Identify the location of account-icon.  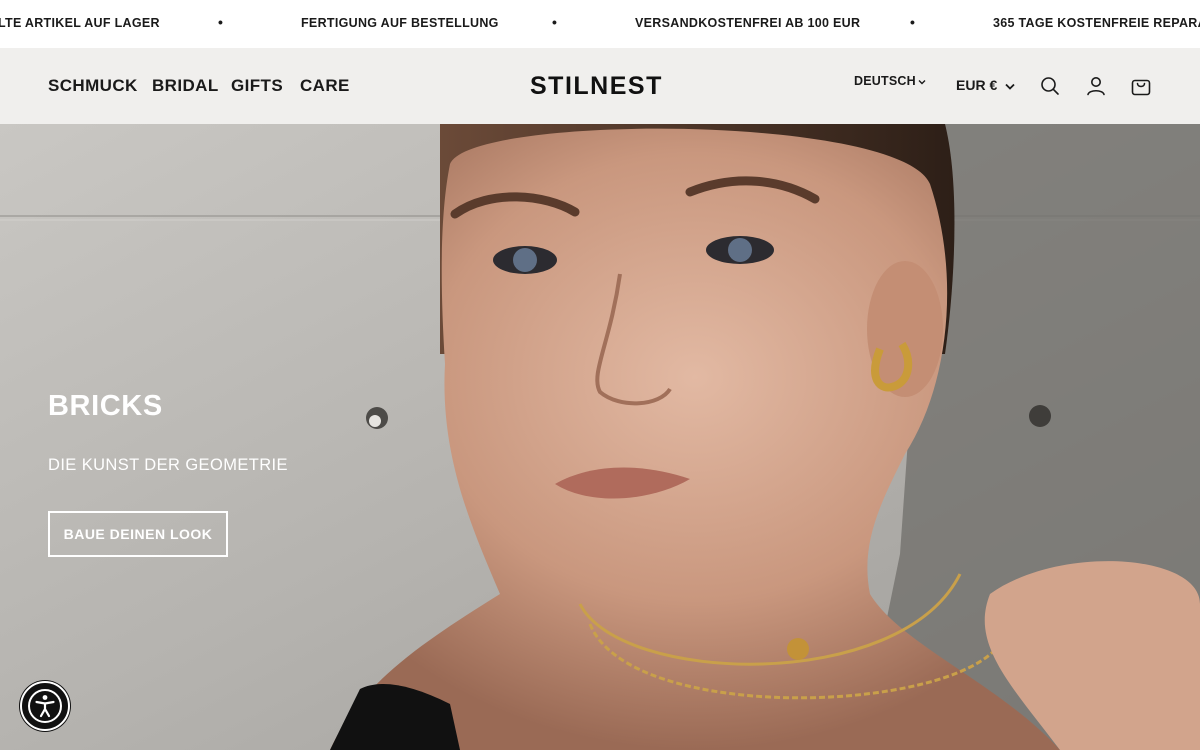
(1096, 86).